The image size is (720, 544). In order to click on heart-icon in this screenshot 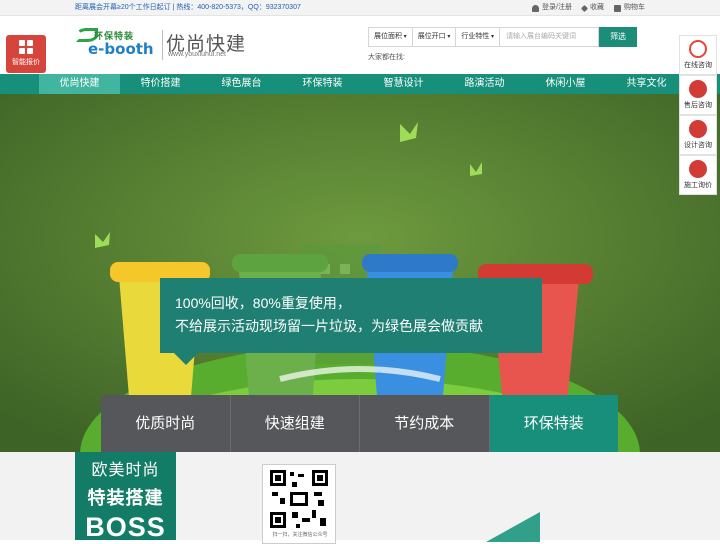, I will do `click(584, 8)`.